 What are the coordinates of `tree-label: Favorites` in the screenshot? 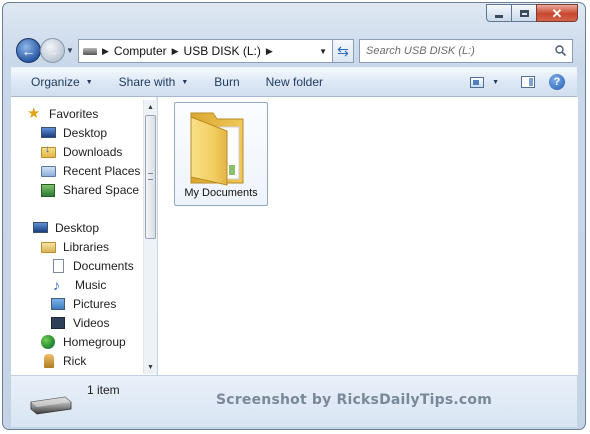 It's located at (74, 113).